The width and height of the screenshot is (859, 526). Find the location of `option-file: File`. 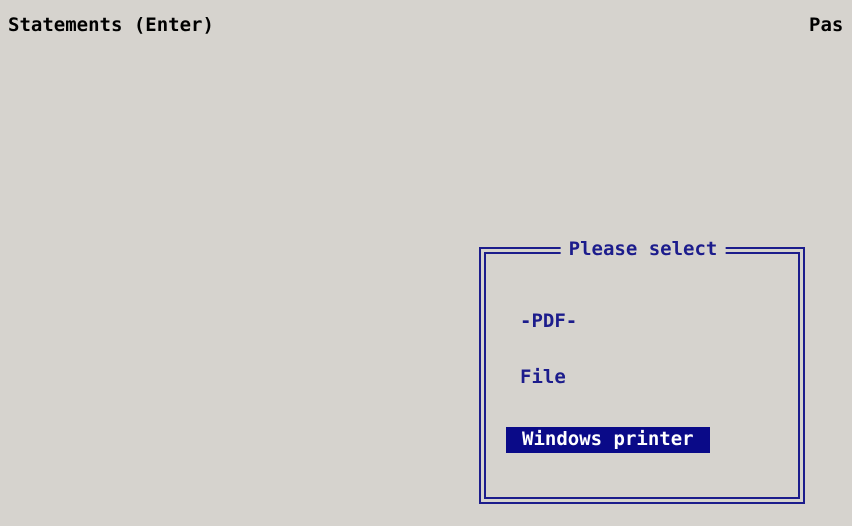

option-file: File is located at coordinates (543, 377).